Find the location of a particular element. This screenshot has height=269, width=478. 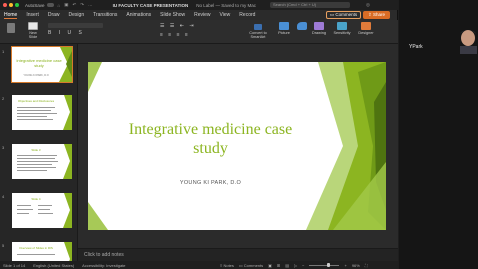

tab-animations: Animations is located at coordinates (138, 15).